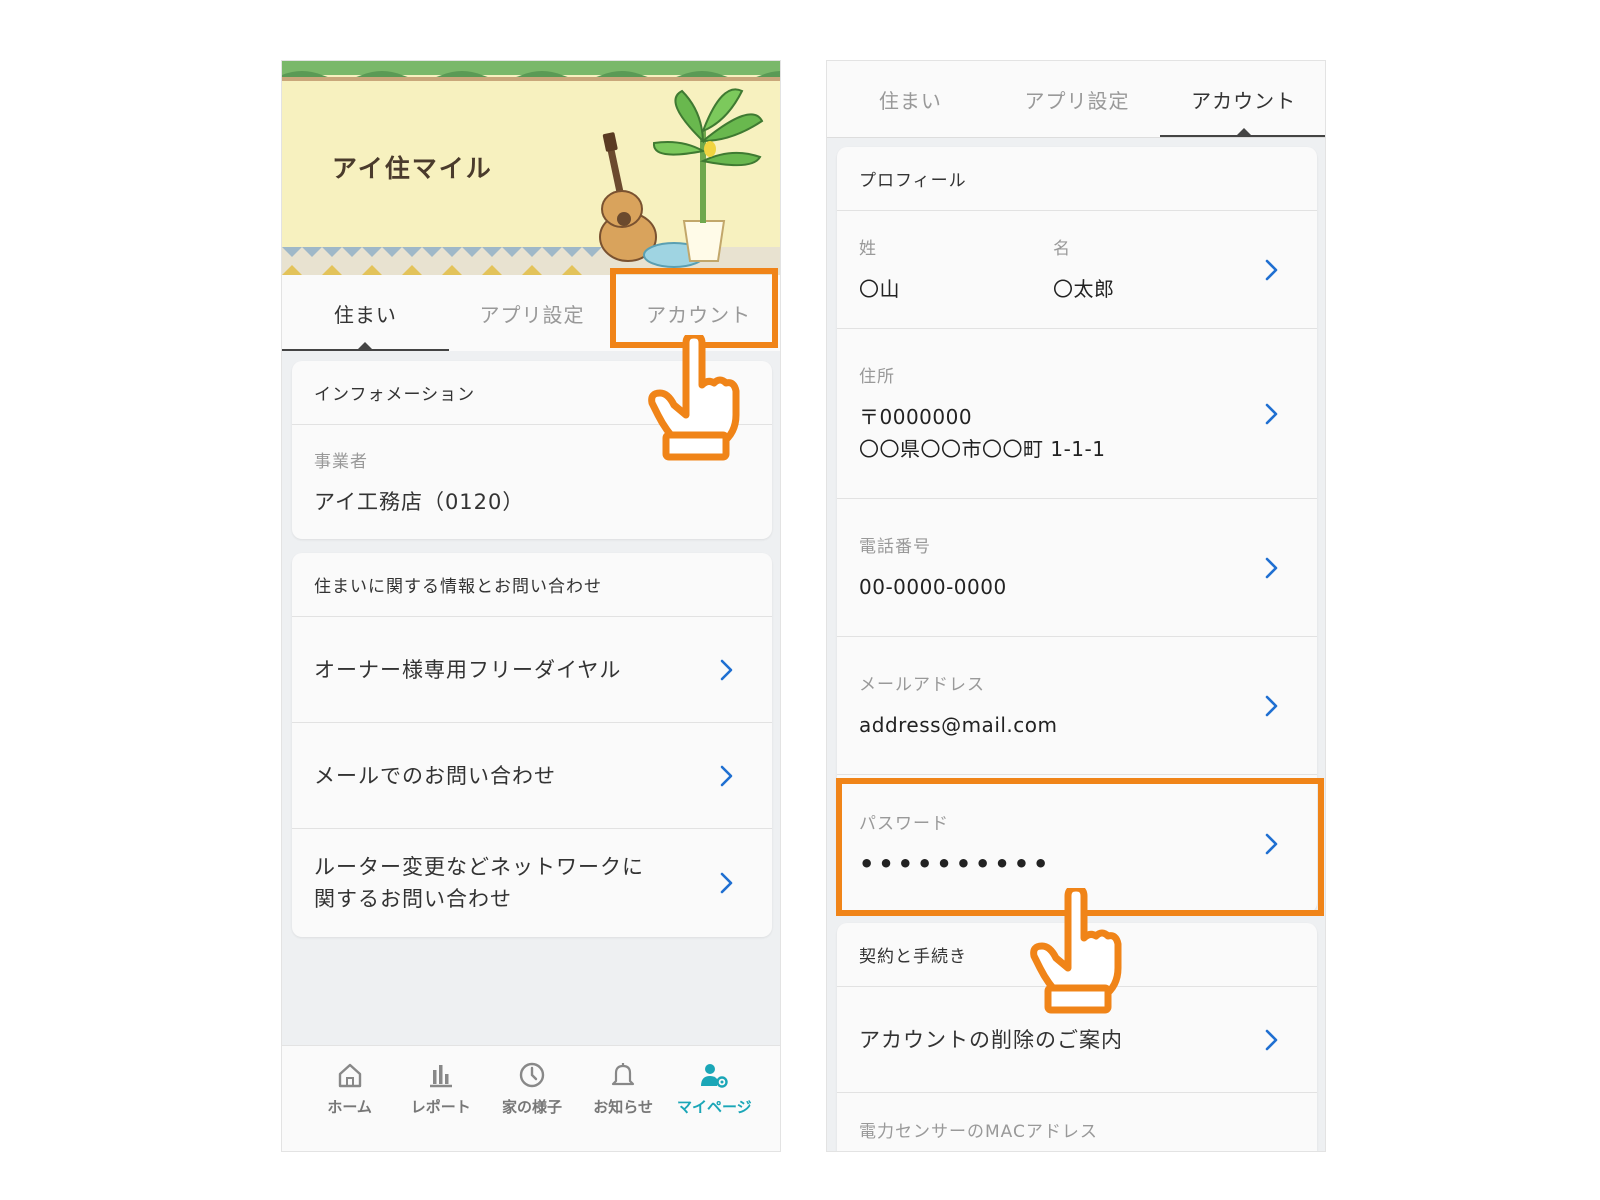  What do you see at coordinates (1077, 414) in the screenshot?
I see `address-row: 住所 〒0000000 〇〇県〇〇市〇〇町 1-1-1` at bounding box center [1077, 414].